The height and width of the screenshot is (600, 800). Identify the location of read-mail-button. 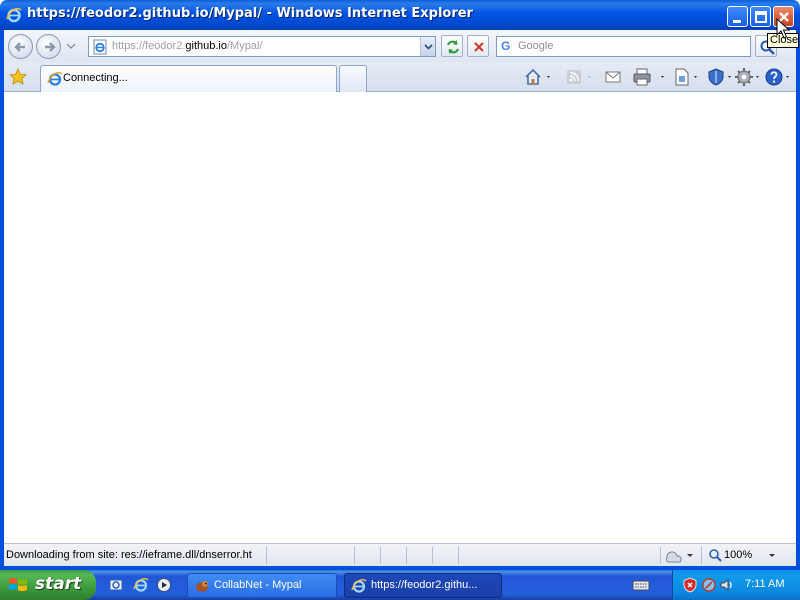
(615, 77).